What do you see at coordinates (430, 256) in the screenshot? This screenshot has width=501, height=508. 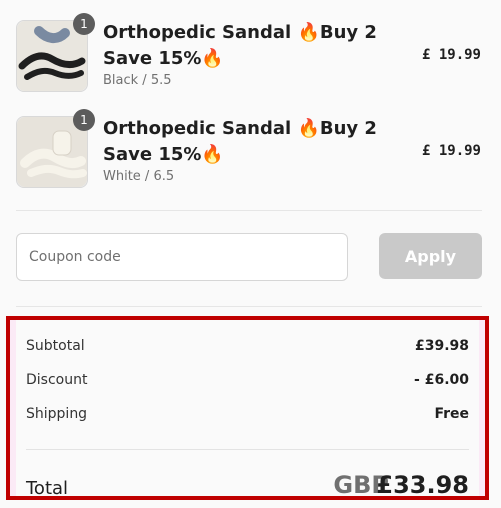 I see `apply-coupon-button: Apply` at bounding box center [430, 256].